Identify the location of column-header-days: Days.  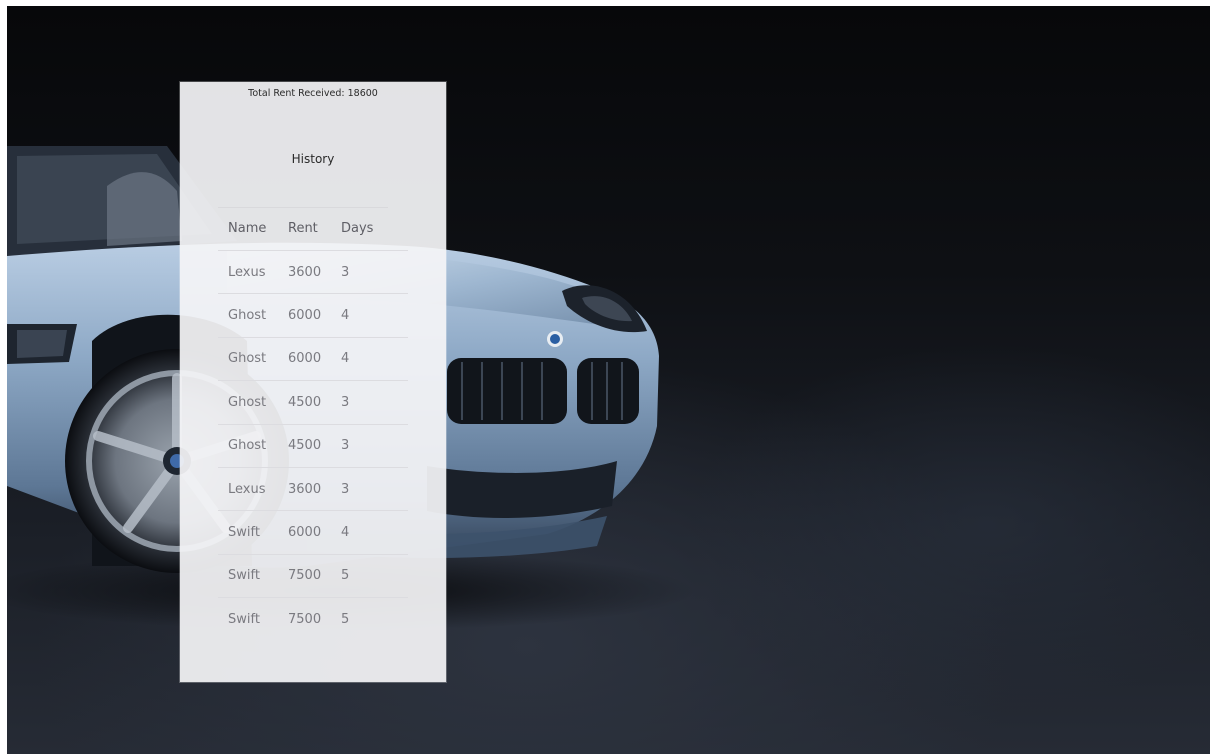
(357, 228).